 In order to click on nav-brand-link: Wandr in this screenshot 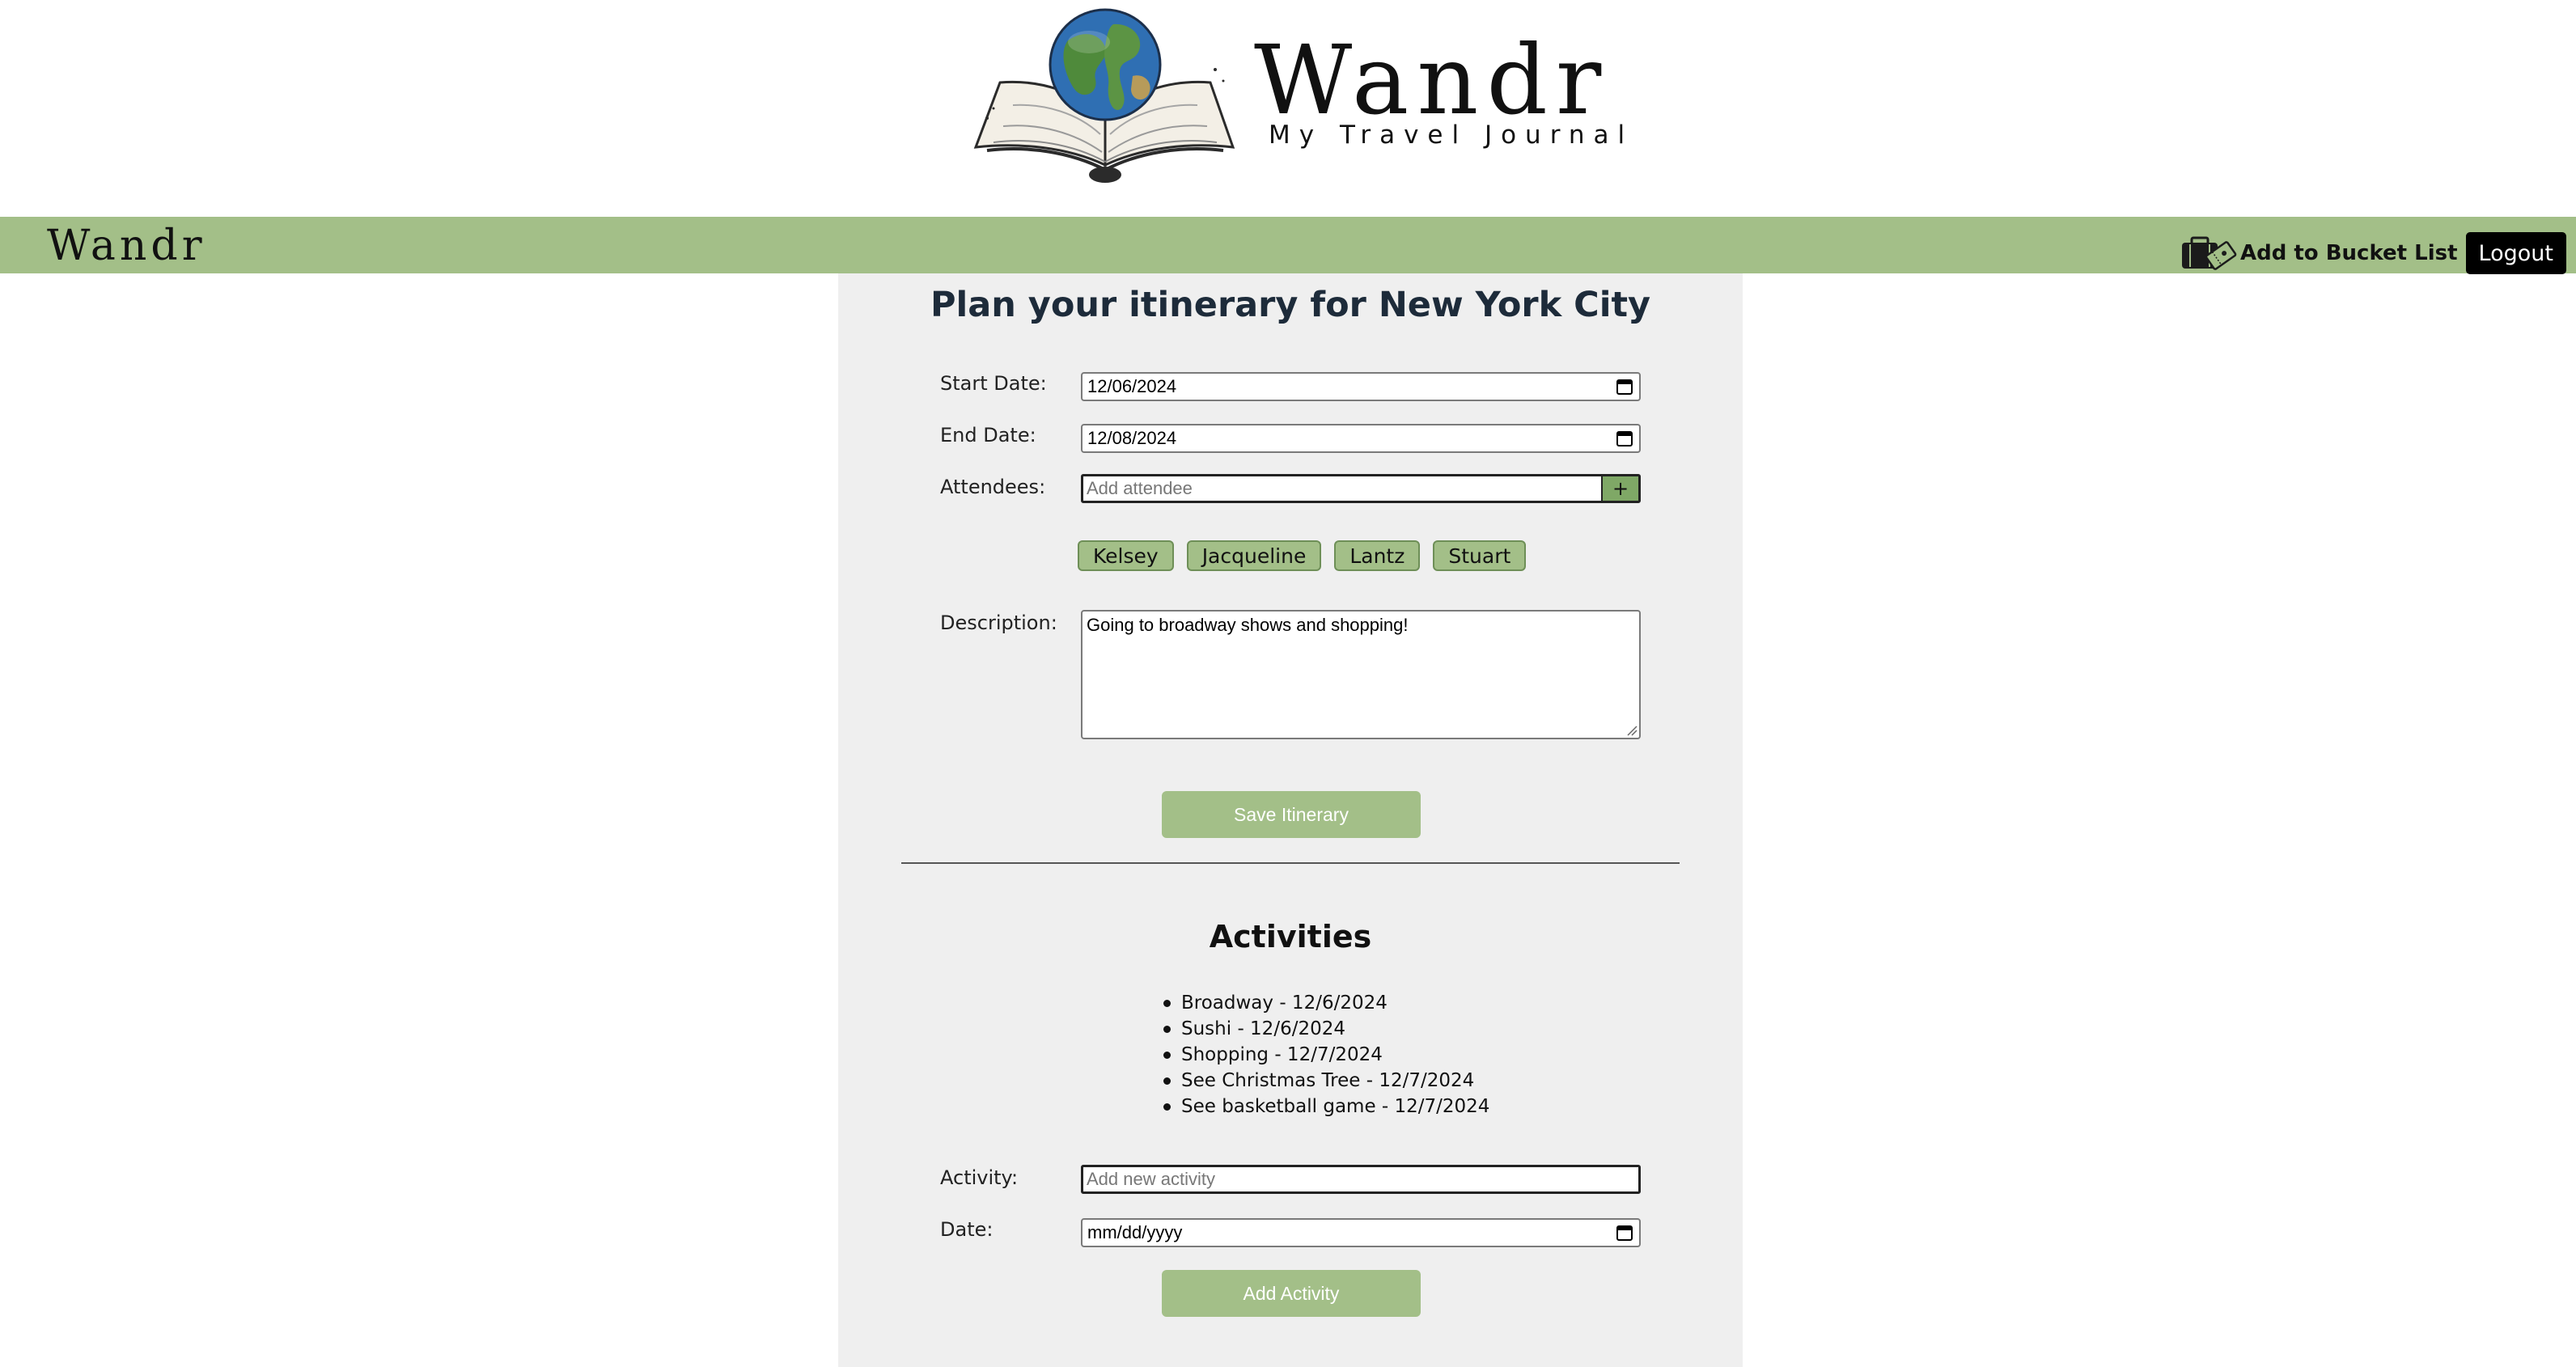, I will do `click(126, 246)`.